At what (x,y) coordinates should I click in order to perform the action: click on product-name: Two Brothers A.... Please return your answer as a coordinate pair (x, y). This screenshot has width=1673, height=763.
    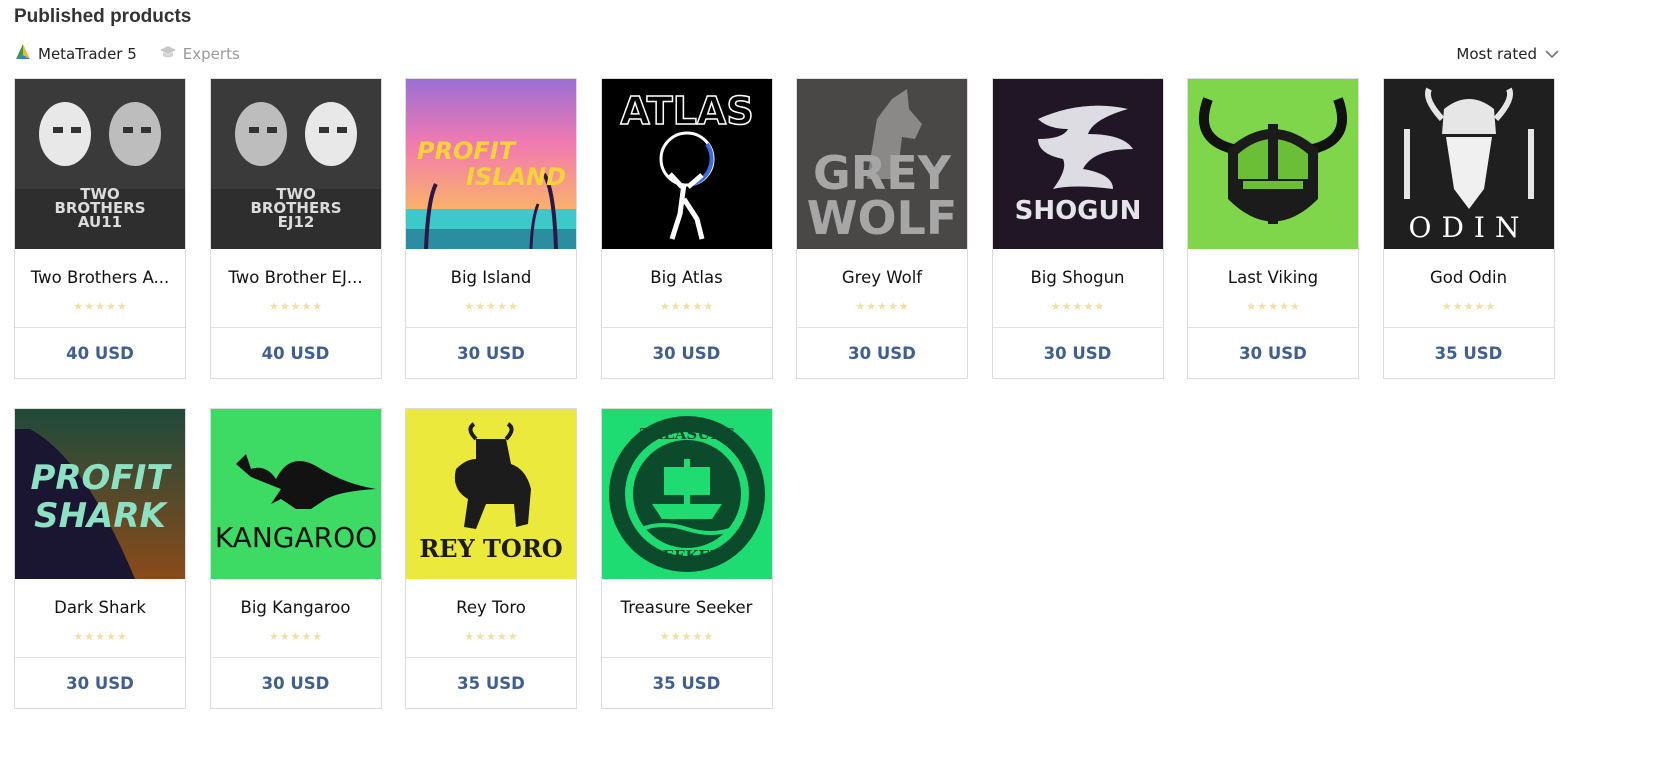
    Looking at the image, I should click on (100, 274).